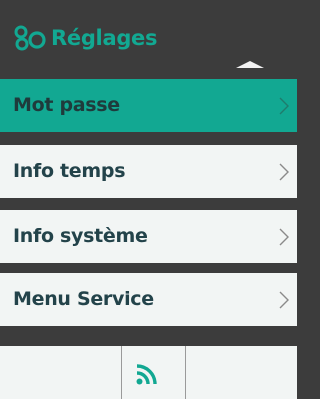 The image size is (320, 399). Describe the element at coordinates (146, 374) in the screenshot. I see `rss-feed-icon` at that location.